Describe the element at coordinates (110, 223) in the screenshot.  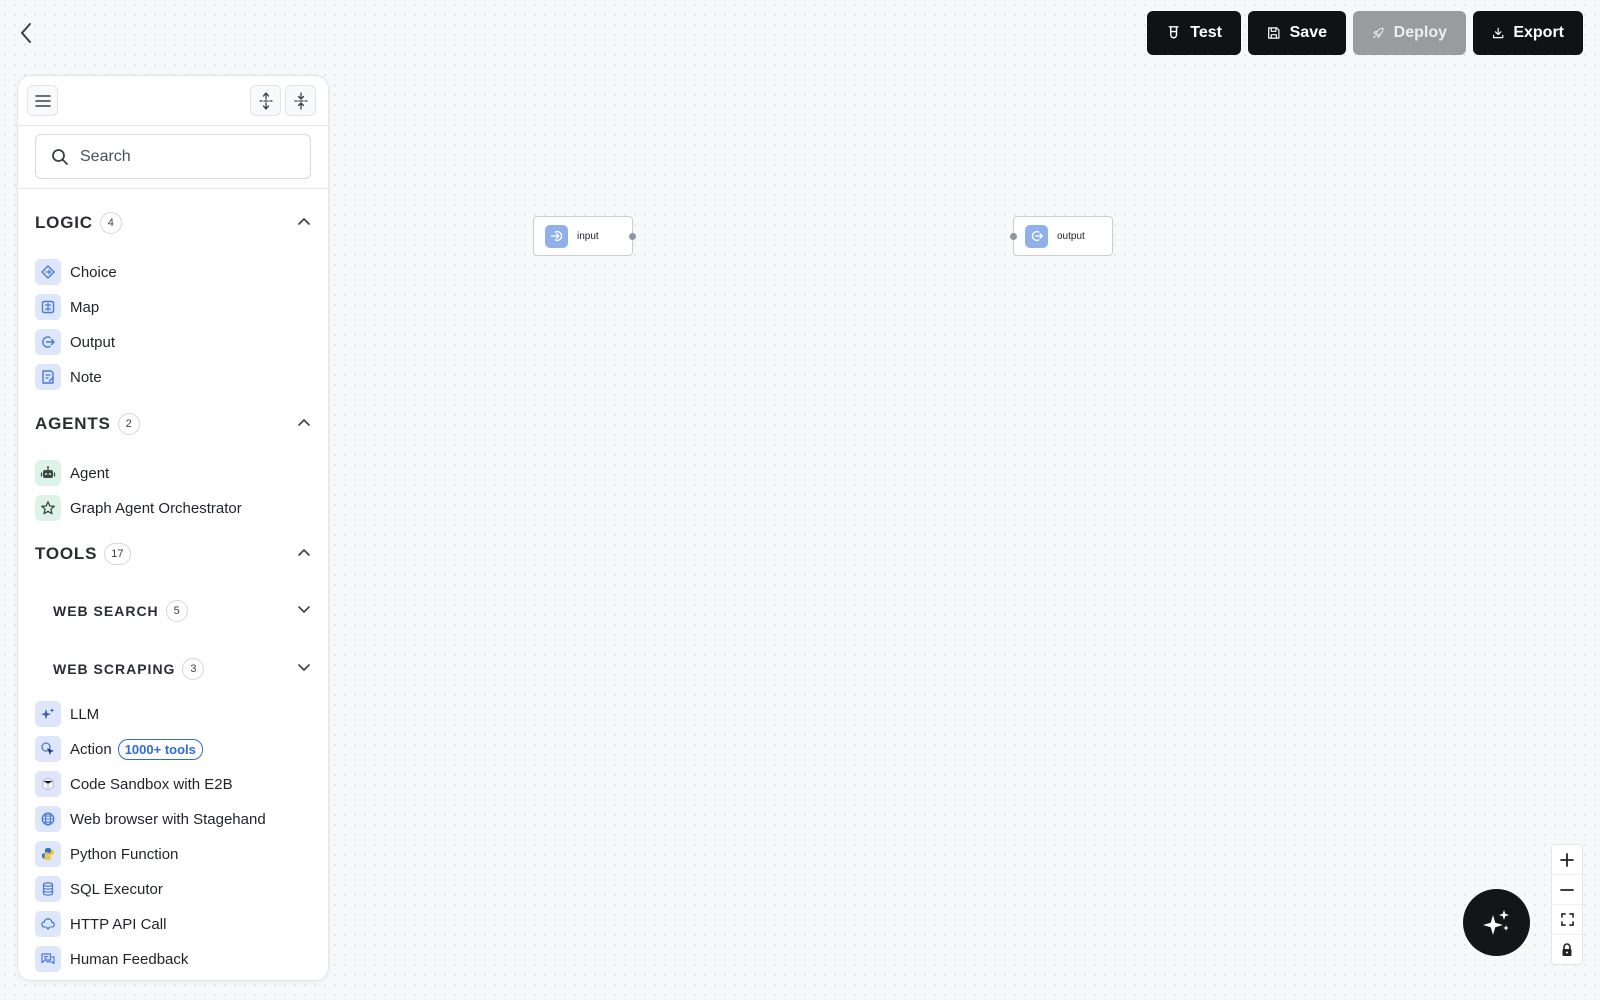
I see `section-count: 4` at that location.